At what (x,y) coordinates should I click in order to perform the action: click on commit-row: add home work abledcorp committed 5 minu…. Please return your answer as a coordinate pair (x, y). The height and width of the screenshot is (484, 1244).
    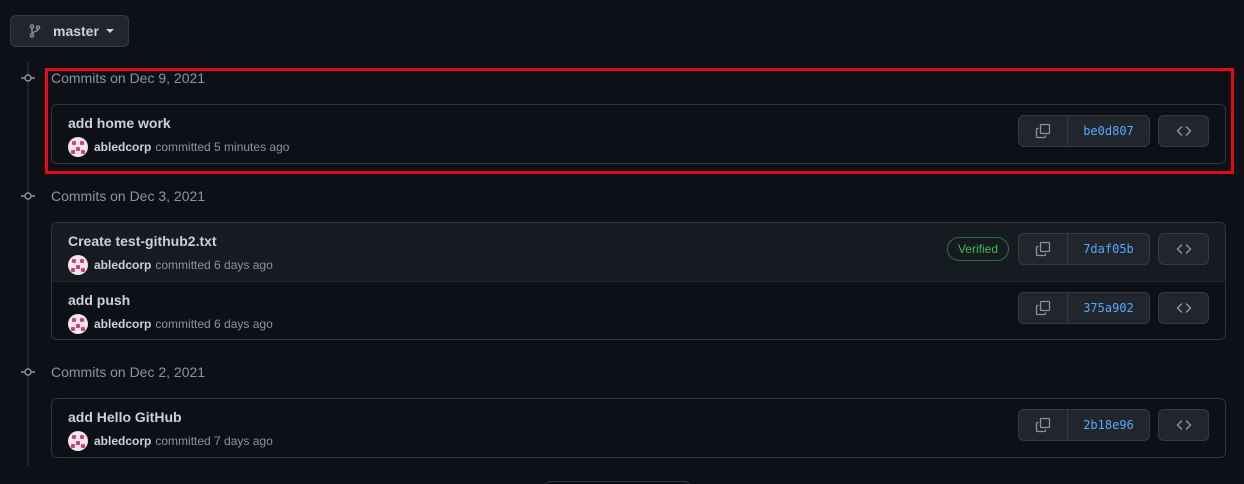
    Looking at the image, I should click on (638, 134).